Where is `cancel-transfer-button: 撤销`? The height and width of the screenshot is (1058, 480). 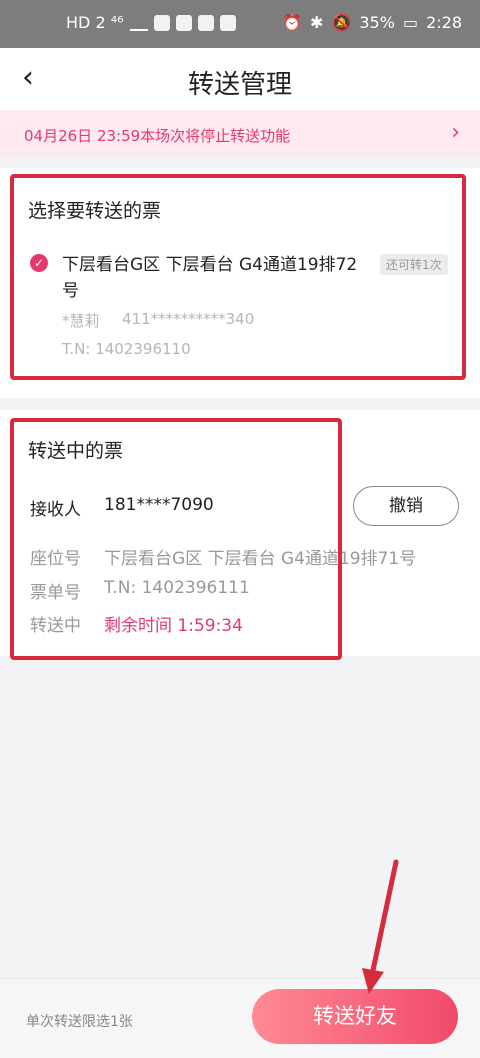
cancel-transfer-button: 撤销 is located at coordinates (406, 506).